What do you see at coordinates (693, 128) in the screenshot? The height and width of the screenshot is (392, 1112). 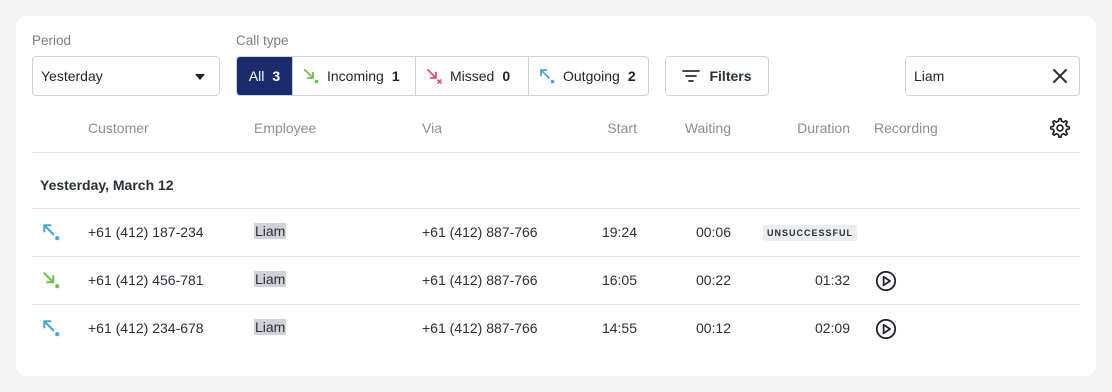 I see `column-header-waiting: Waiting` at bounding box center [693, 128].